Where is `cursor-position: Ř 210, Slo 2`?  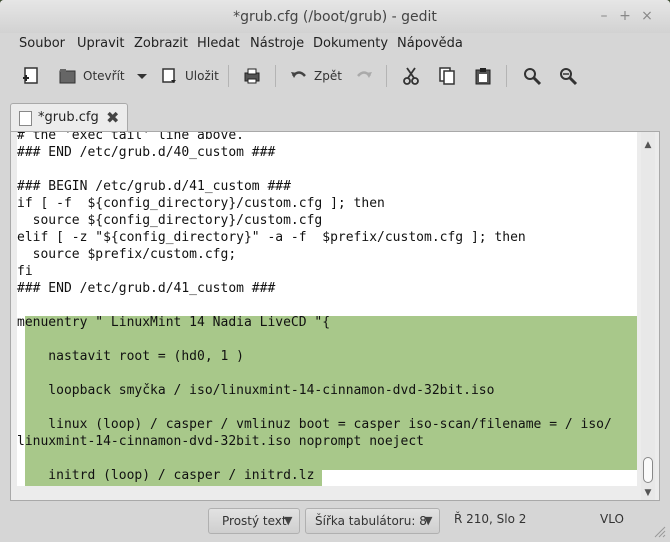 cursor-position: Ř 210, Slo 2 is located at coordinates (490, 519).